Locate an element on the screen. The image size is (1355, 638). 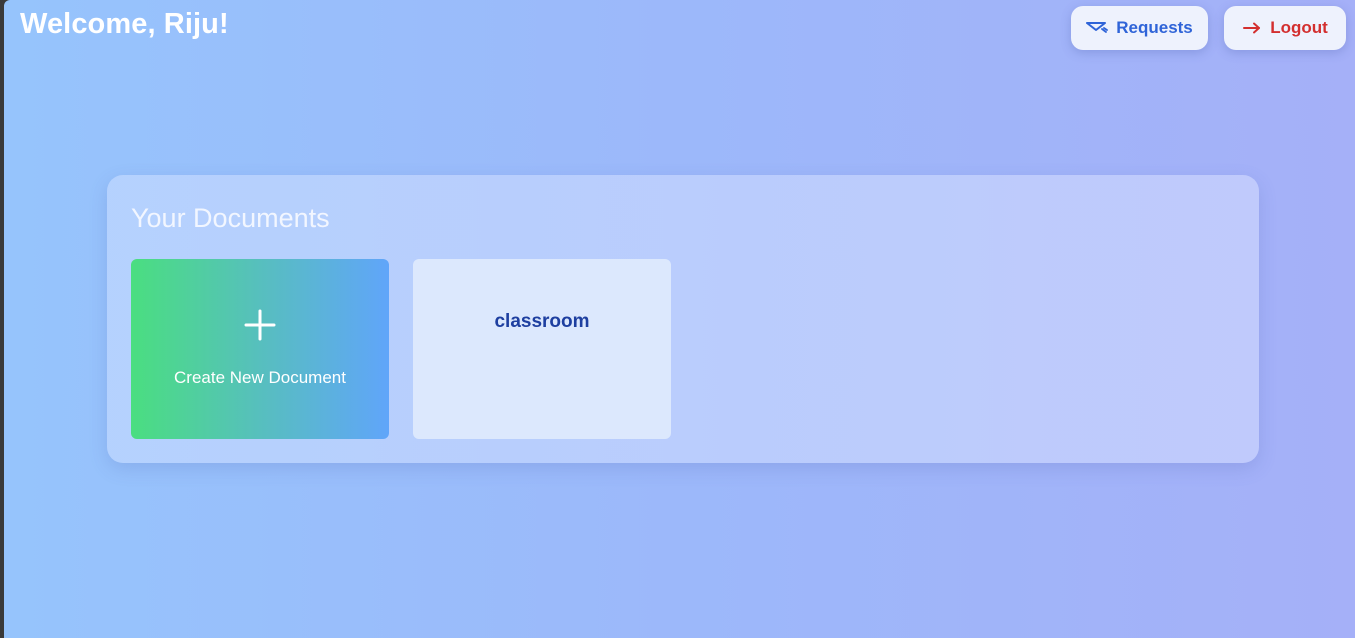
arrow-right-icon is located at coordinates (1252, 28).